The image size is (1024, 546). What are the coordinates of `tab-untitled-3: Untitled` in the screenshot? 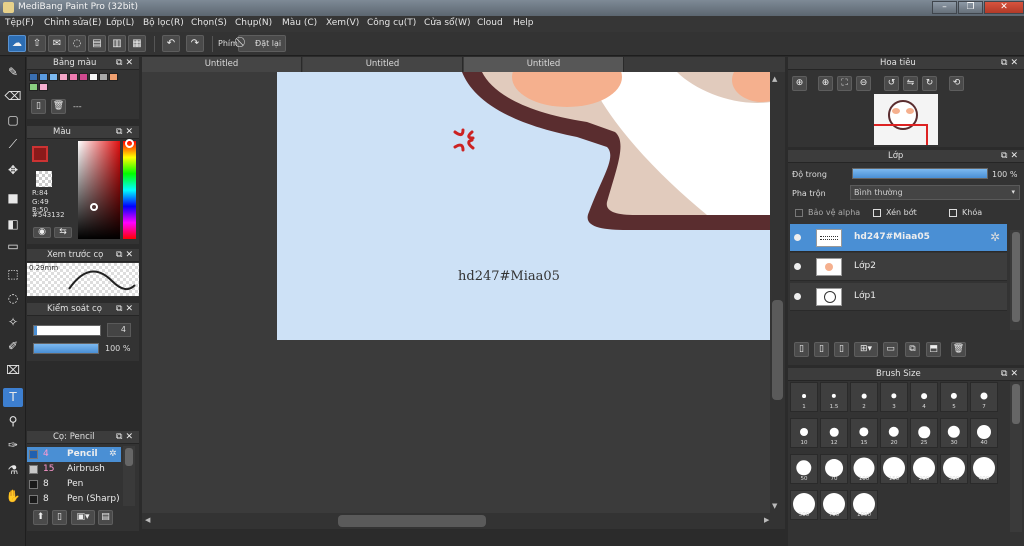 It's located at (544, 64).